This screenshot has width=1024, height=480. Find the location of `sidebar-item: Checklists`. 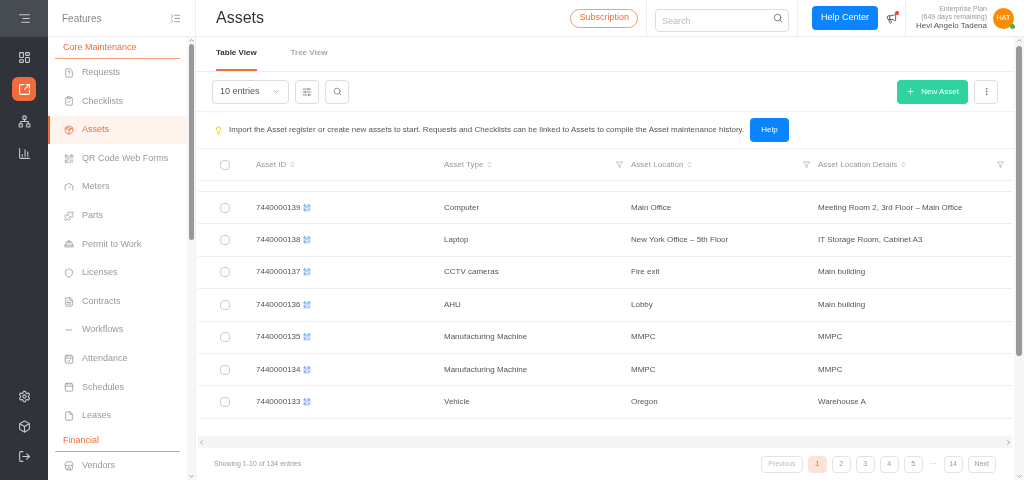

sidebar-item: Checklists is located at coordinates (117, 101).